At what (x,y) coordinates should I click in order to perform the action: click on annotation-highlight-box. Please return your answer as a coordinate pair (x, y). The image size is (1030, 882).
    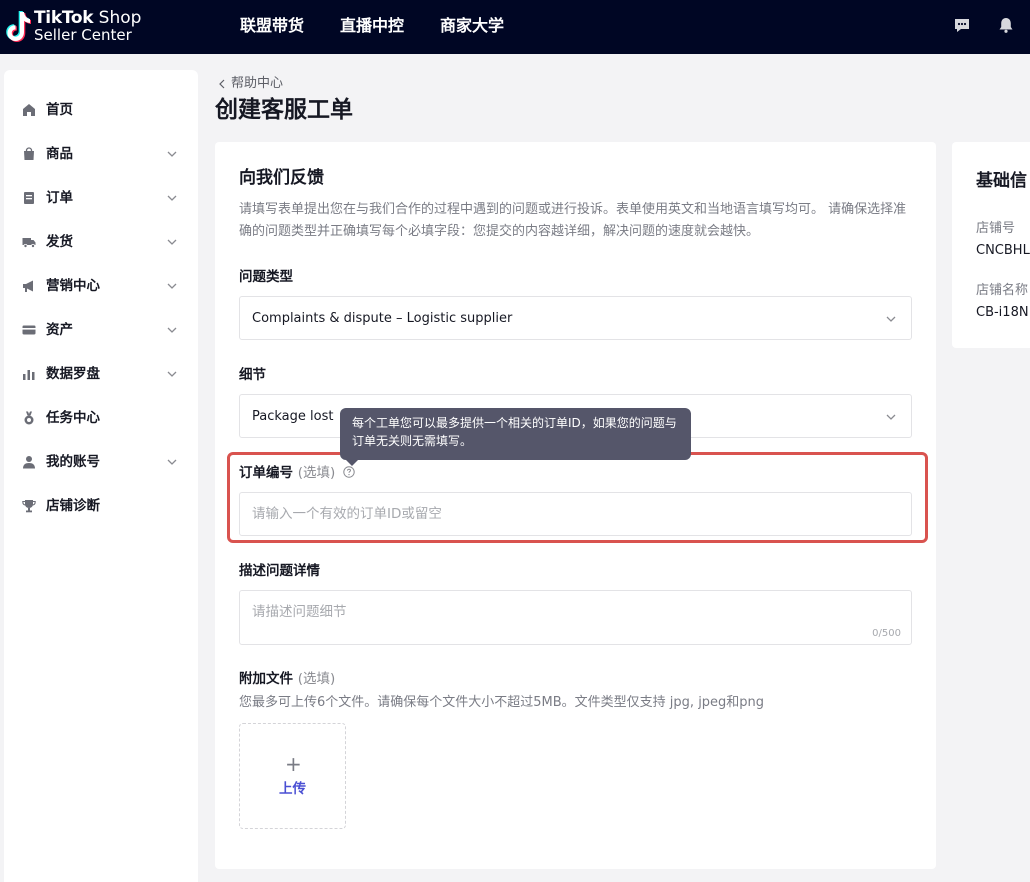
    Looking at the image, I should click on (577, 497).